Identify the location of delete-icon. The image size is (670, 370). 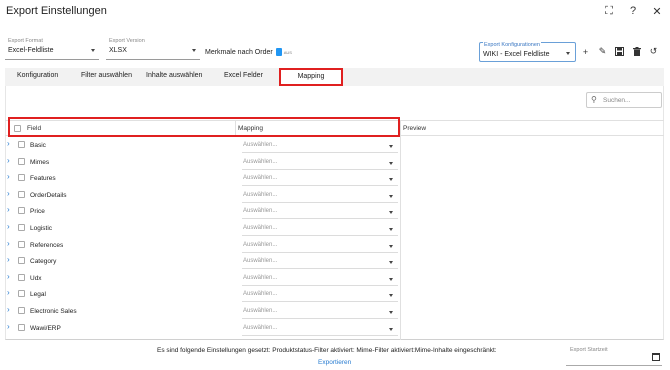
(636, 51).